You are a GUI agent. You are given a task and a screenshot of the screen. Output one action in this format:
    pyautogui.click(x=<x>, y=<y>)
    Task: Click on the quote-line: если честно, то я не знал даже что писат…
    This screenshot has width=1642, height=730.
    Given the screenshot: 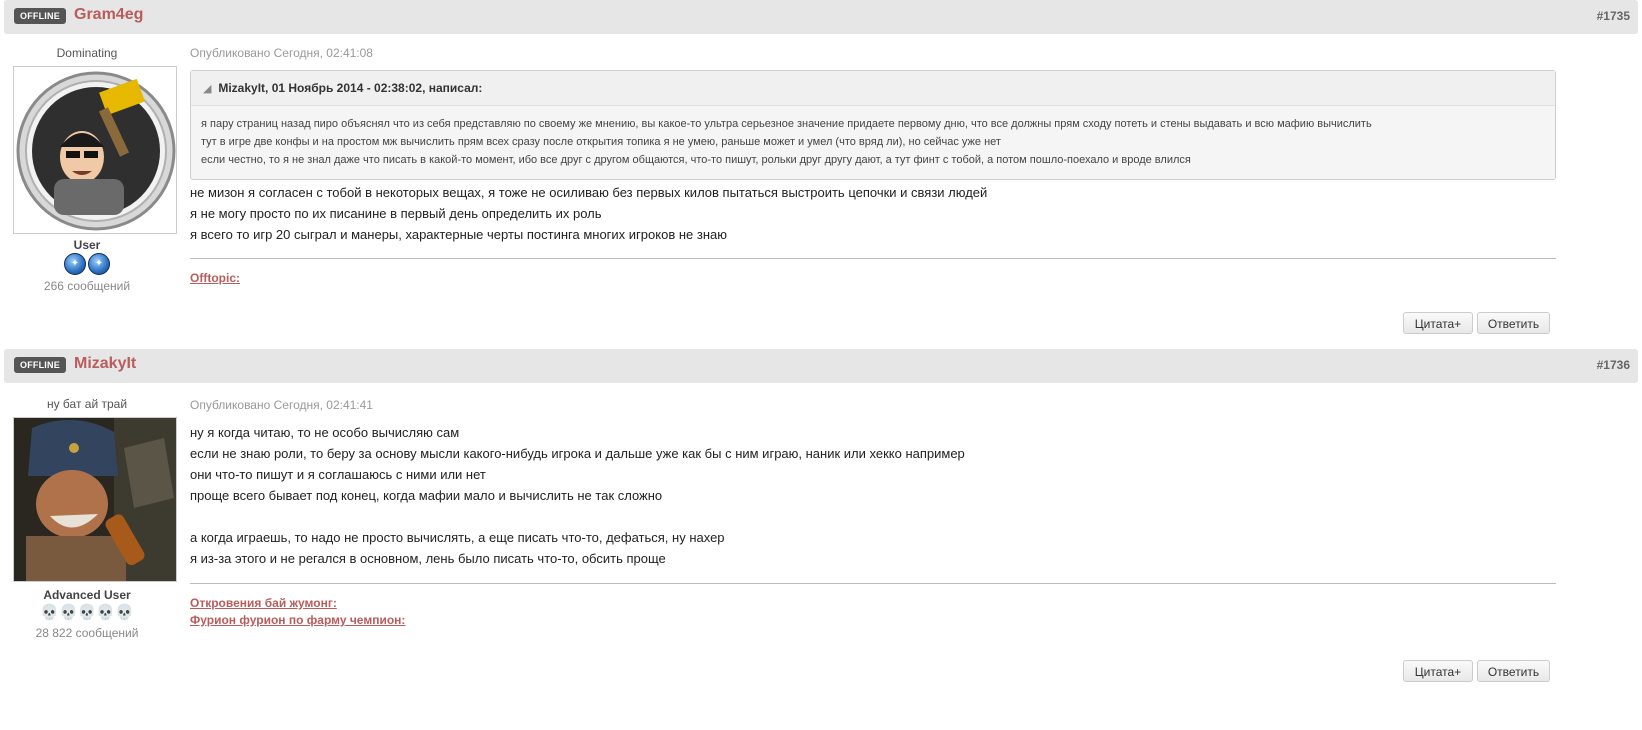 What is the action you would take?
    pyautogui.click(x=696, y=160)
    